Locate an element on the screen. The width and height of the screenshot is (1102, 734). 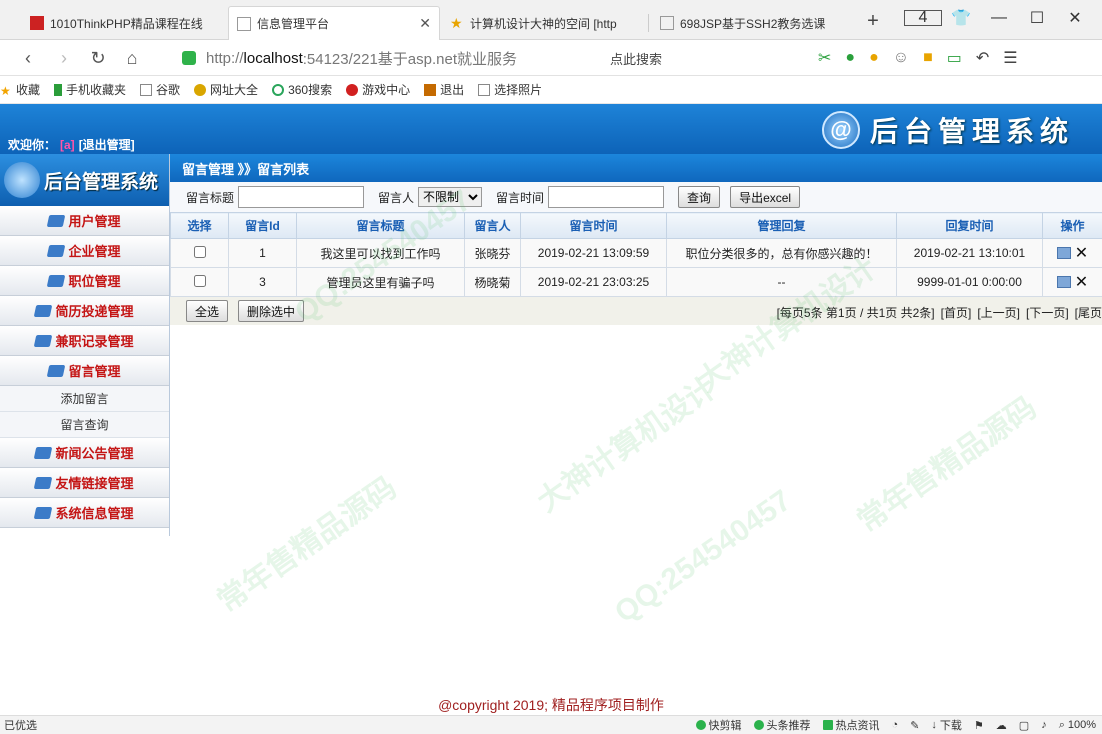
scissors-icon: ✂ is located at coordinates (824, 58).